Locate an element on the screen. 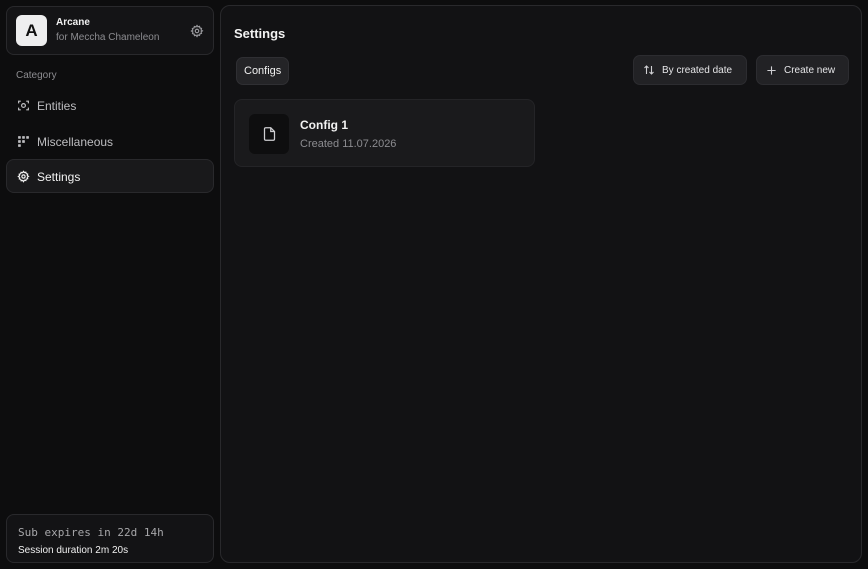 This screenshot has width=868, height=569. sidebar-item-label: Miscellaneous is located at coordinates (75, 142).